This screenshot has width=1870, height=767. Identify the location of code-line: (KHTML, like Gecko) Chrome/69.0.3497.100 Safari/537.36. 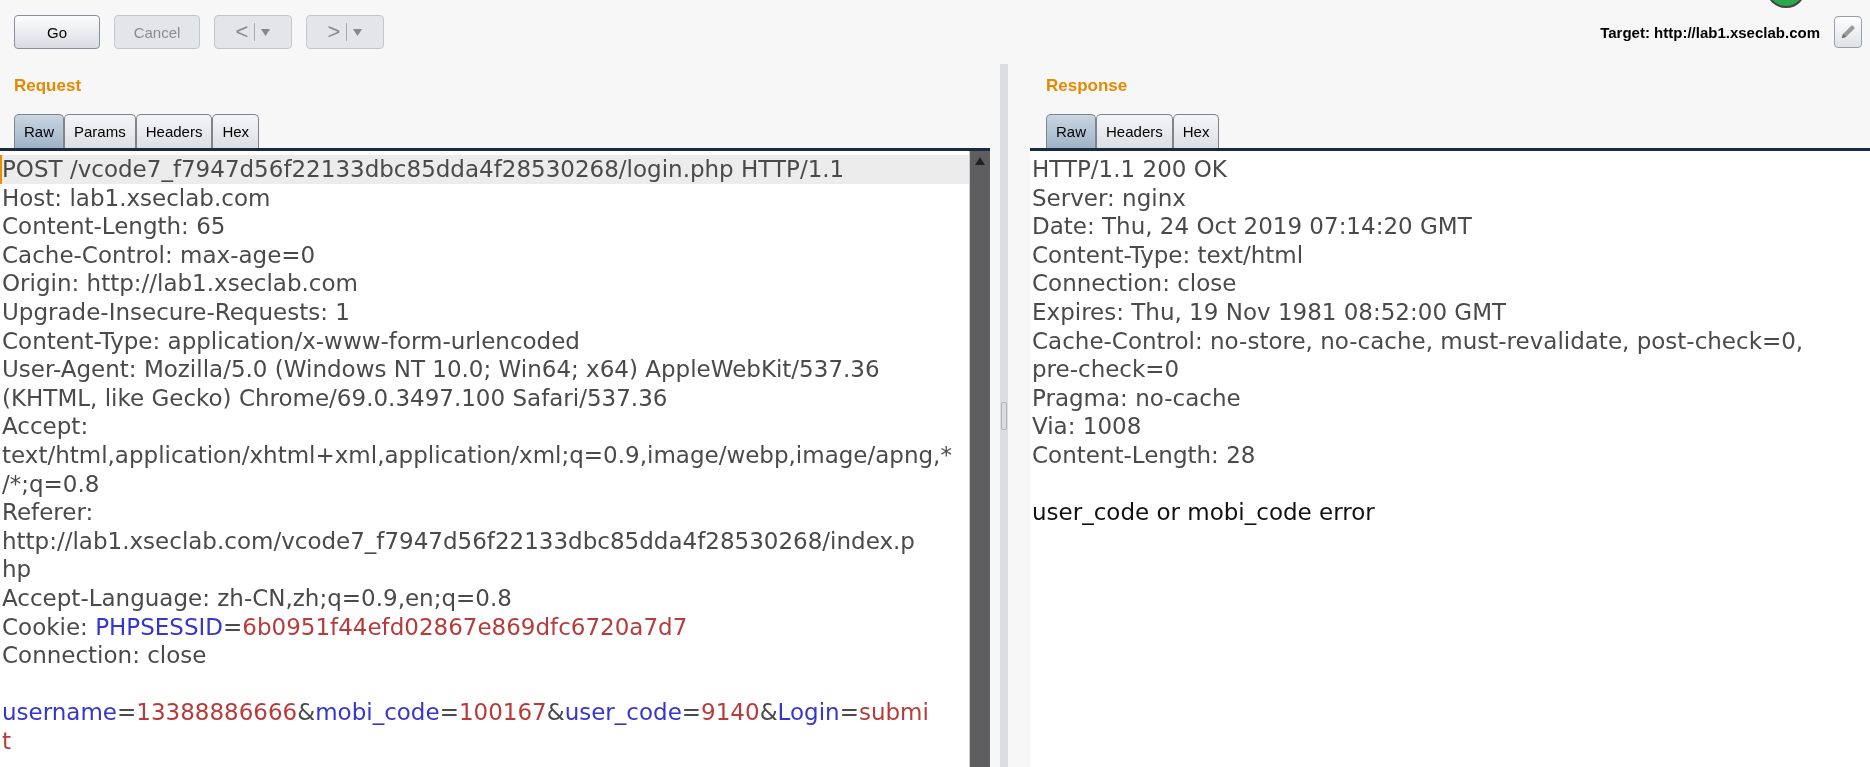
(335, 398).